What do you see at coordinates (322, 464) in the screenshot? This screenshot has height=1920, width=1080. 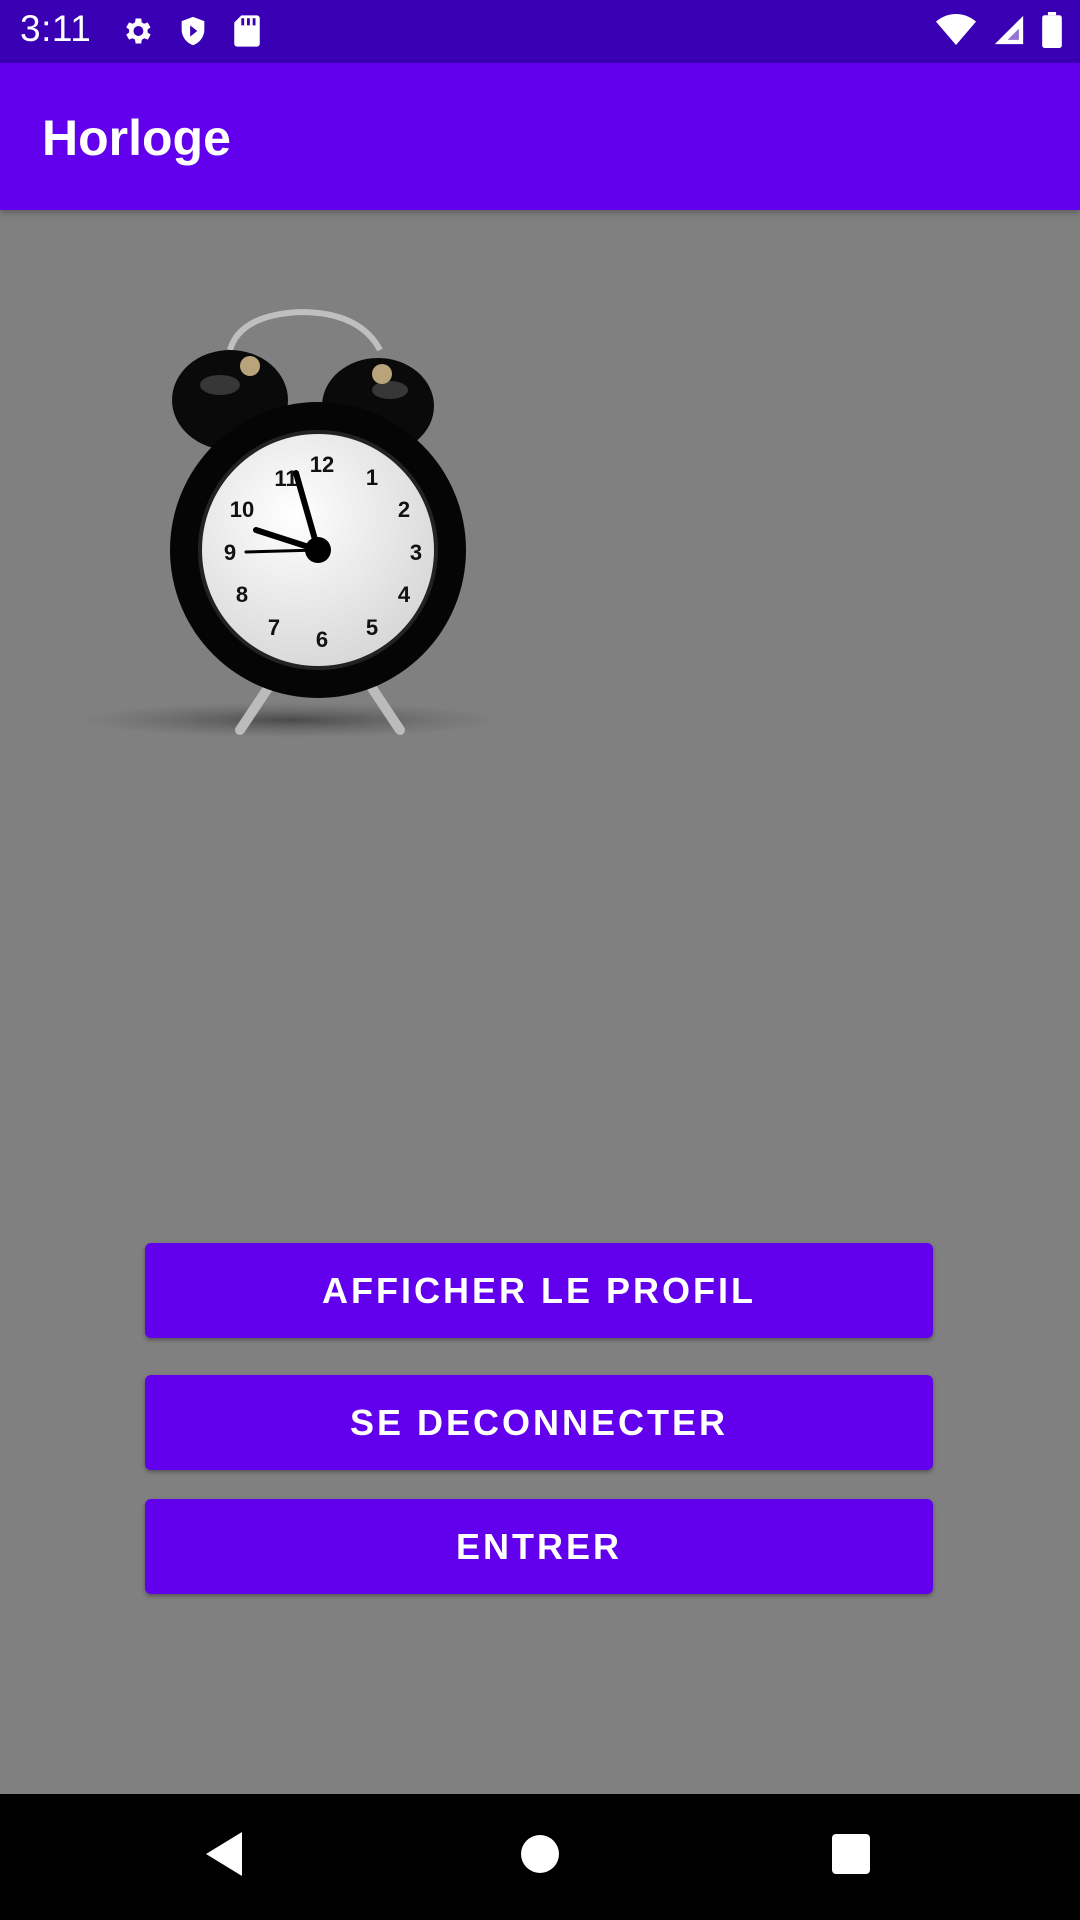 I see `svg-text: 12` at bounding box center [322, 464].